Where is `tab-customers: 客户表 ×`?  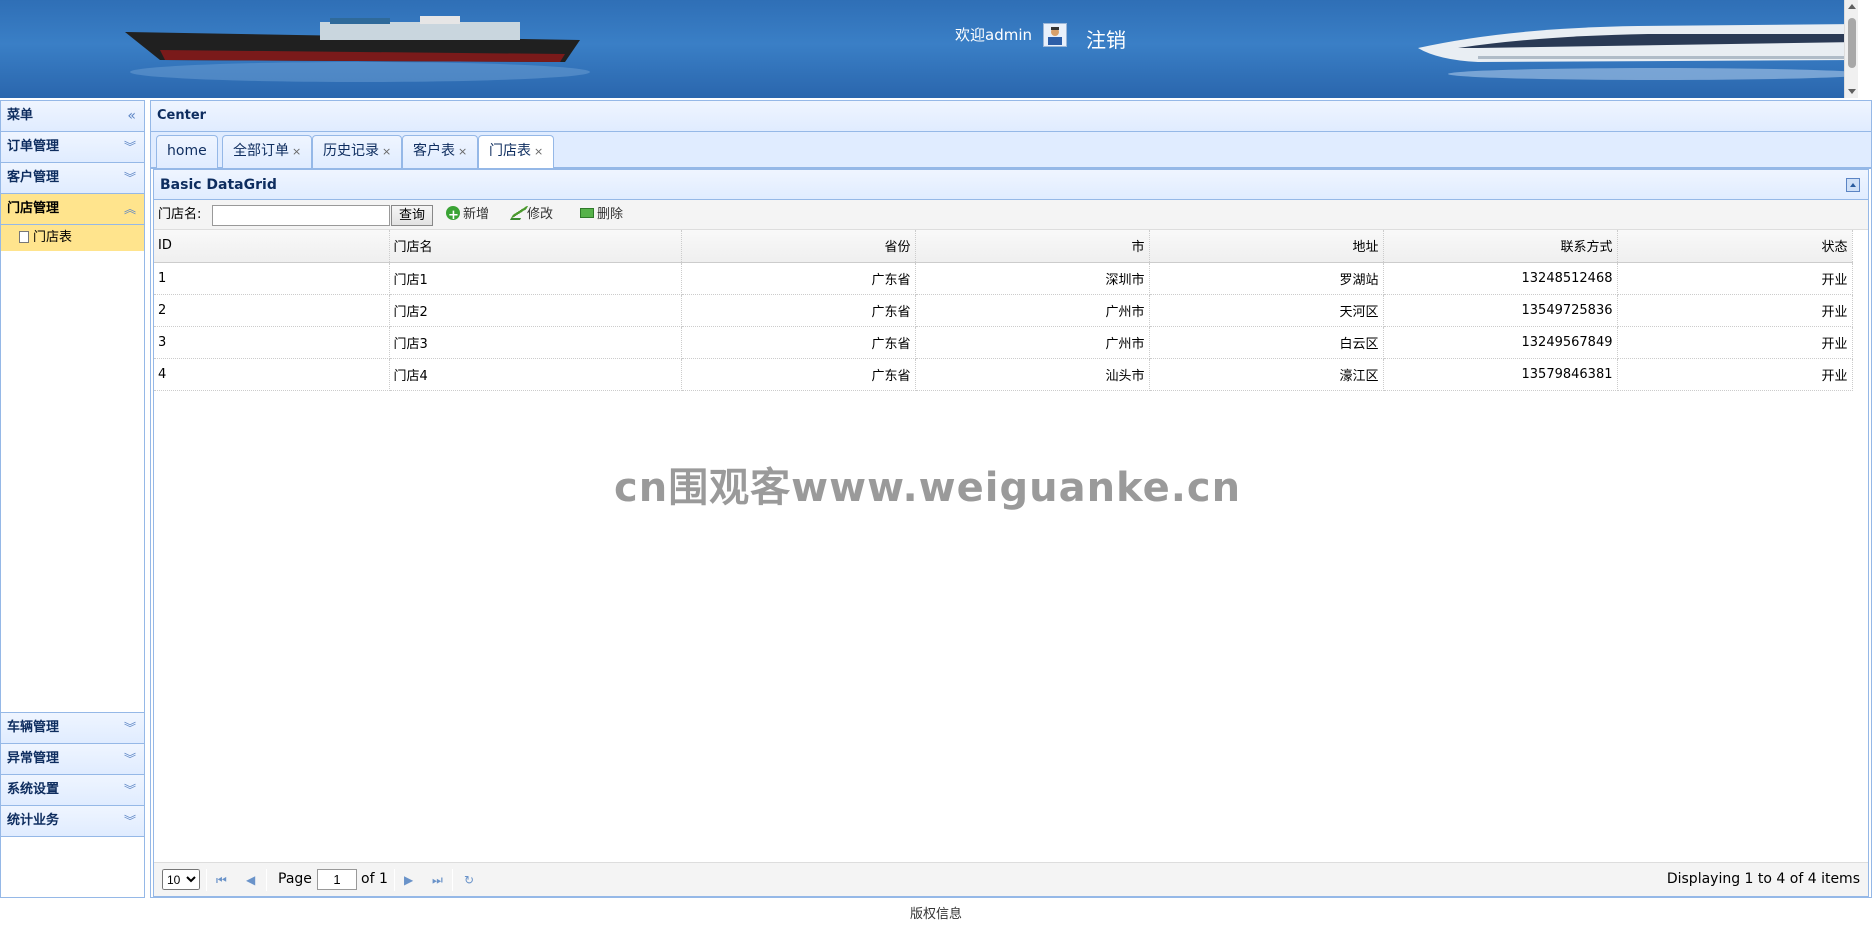 tab-customers: 客户表 × is located at coordinates (440, 151).